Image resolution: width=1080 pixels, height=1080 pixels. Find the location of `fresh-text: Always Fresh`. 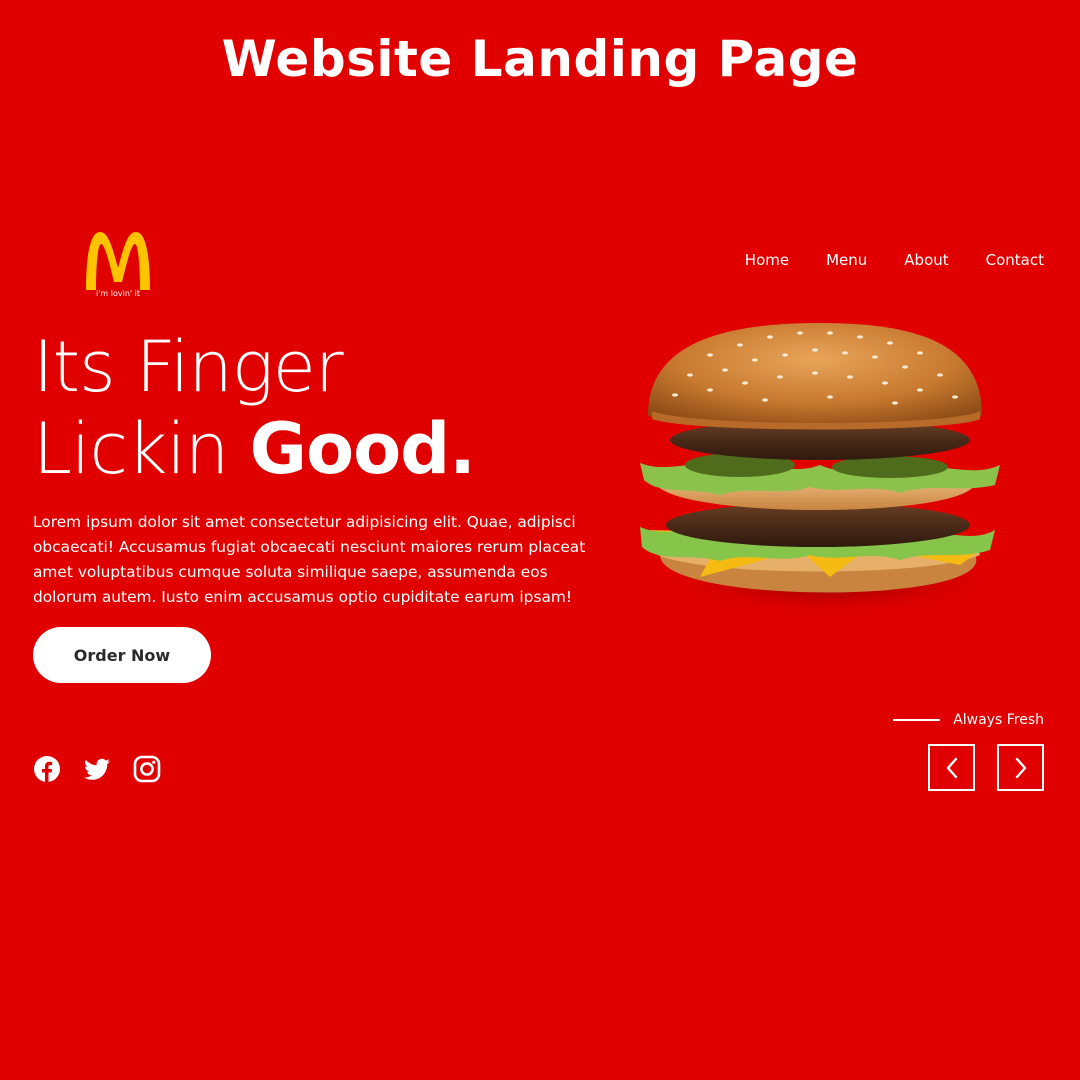

fresh-text: Always Fresh is located at coordinates (998, 720).